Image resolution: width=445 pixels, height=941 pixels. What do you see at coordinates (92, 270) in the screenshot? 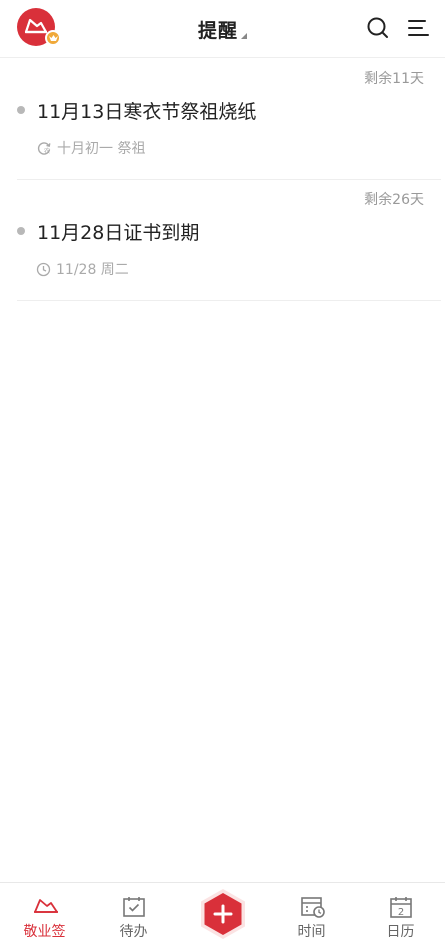
I see `reminder-meta-text: 11/28 周二` at bounding box center [92, 270].